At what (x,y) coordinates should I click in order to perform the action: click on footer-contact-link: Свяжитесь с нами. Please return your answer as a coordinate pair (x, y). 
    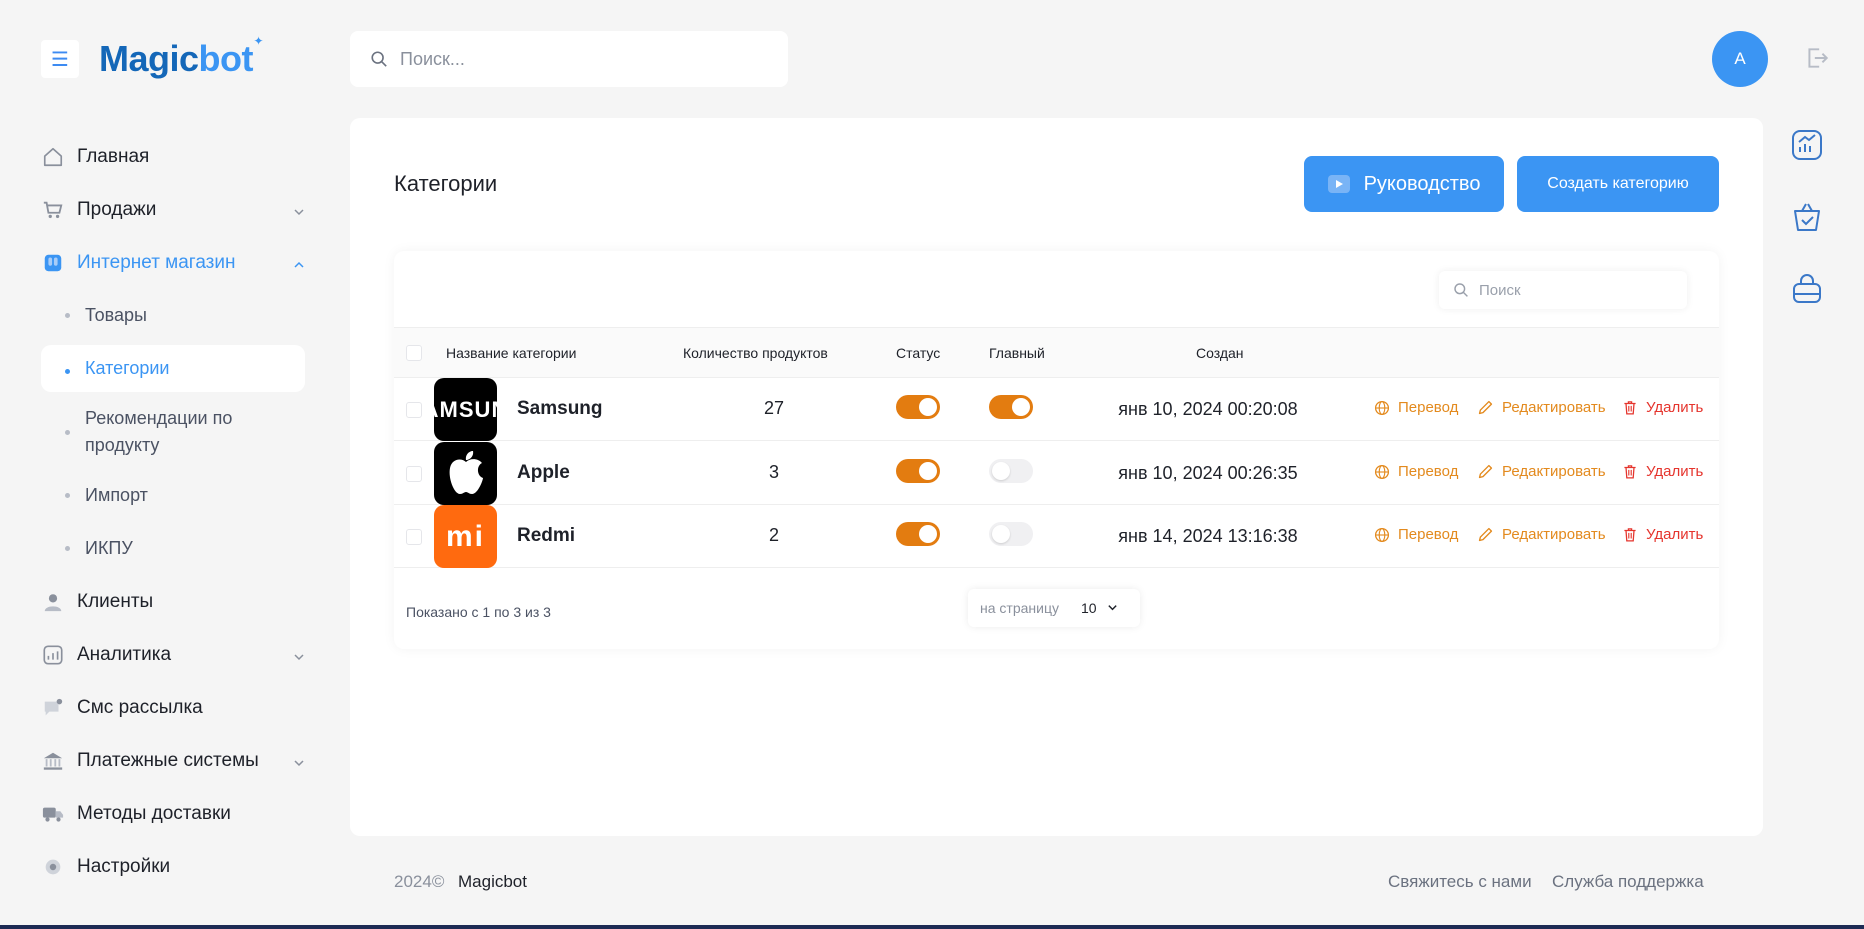
    Looking at the image, I should click on (1460, 882).